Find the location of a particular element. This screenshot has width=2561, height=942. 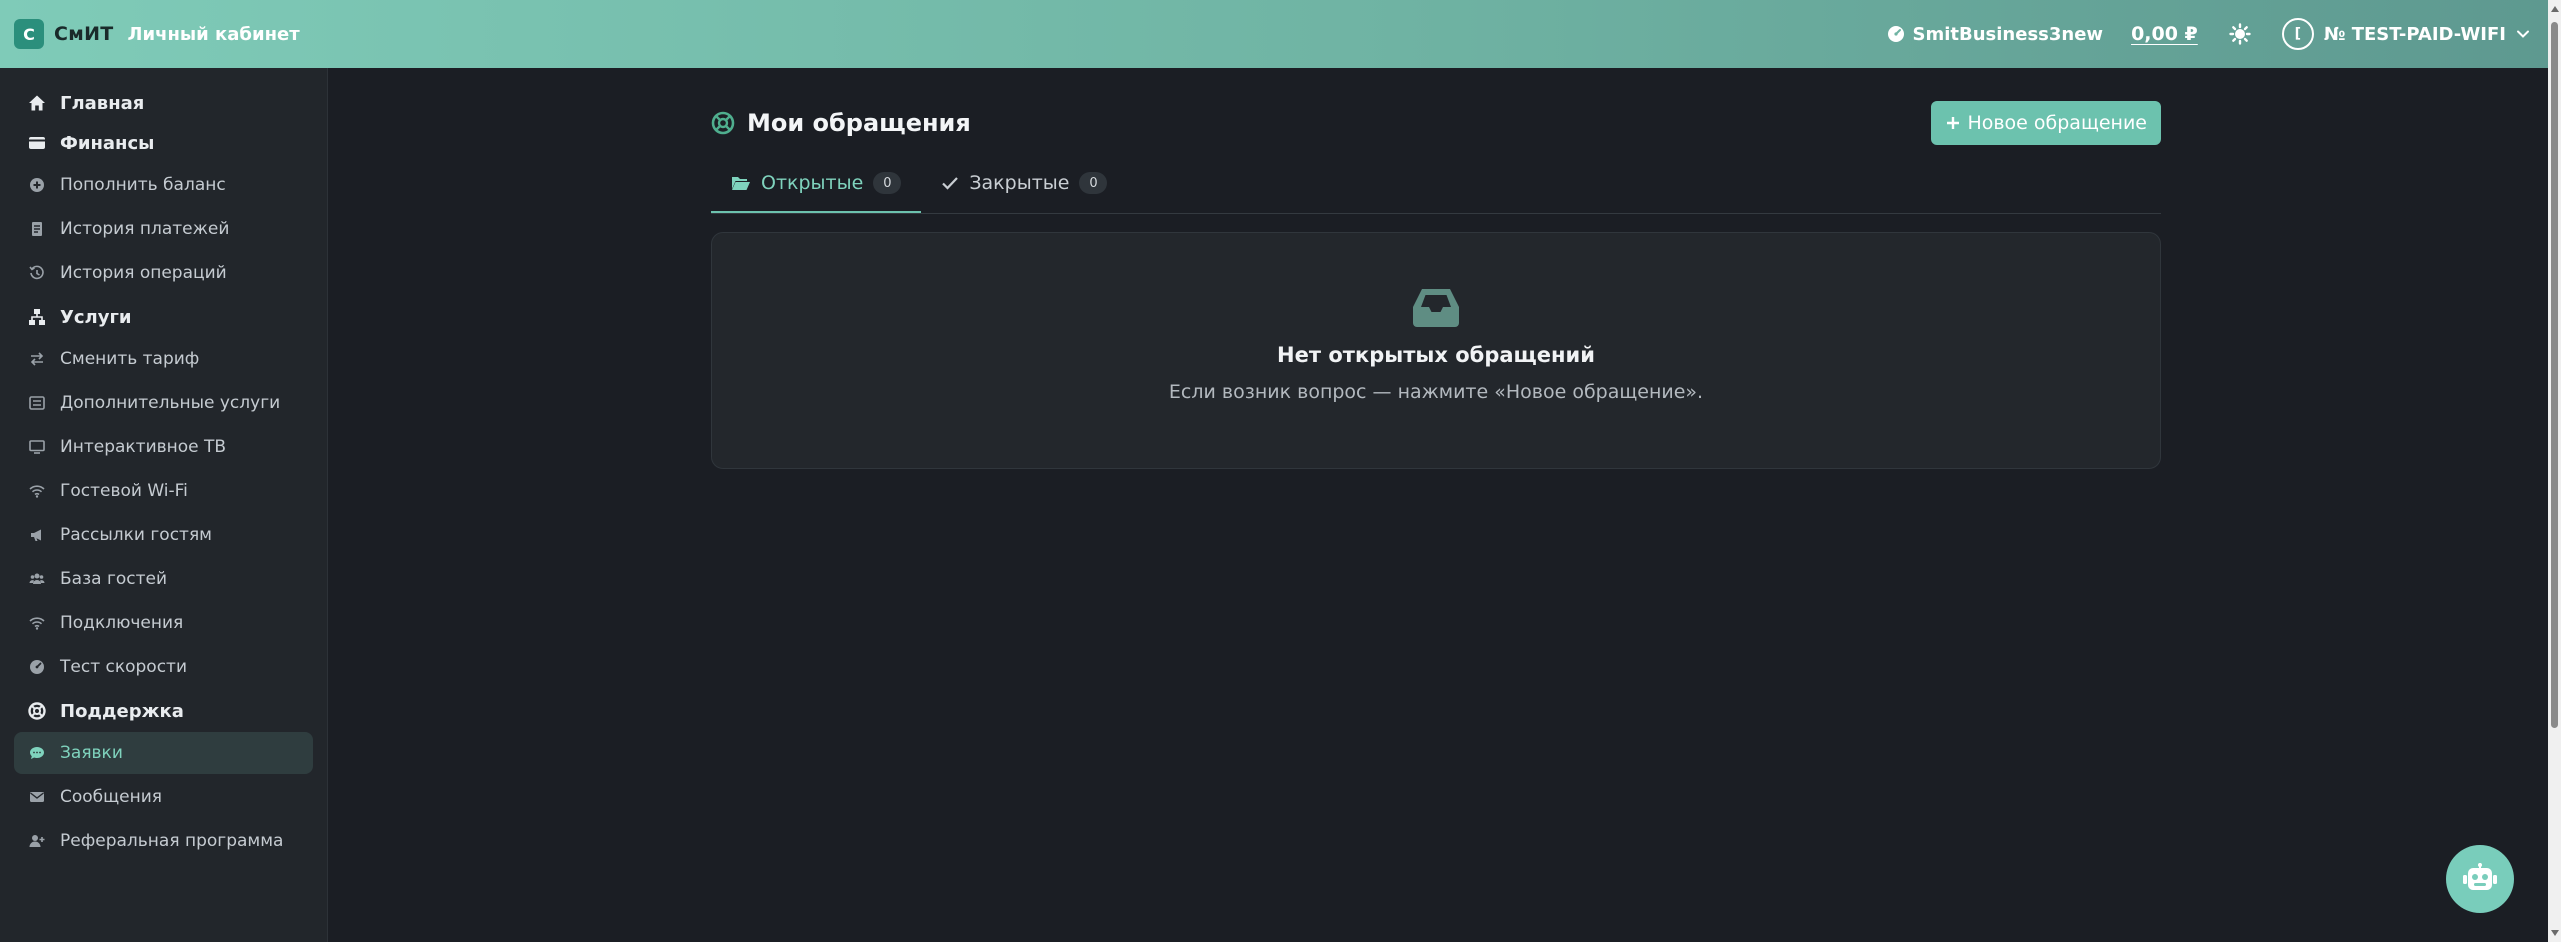

sidebar-item-interactive-tv: Интерактивное ТВ is located at coordinates (163, 447).